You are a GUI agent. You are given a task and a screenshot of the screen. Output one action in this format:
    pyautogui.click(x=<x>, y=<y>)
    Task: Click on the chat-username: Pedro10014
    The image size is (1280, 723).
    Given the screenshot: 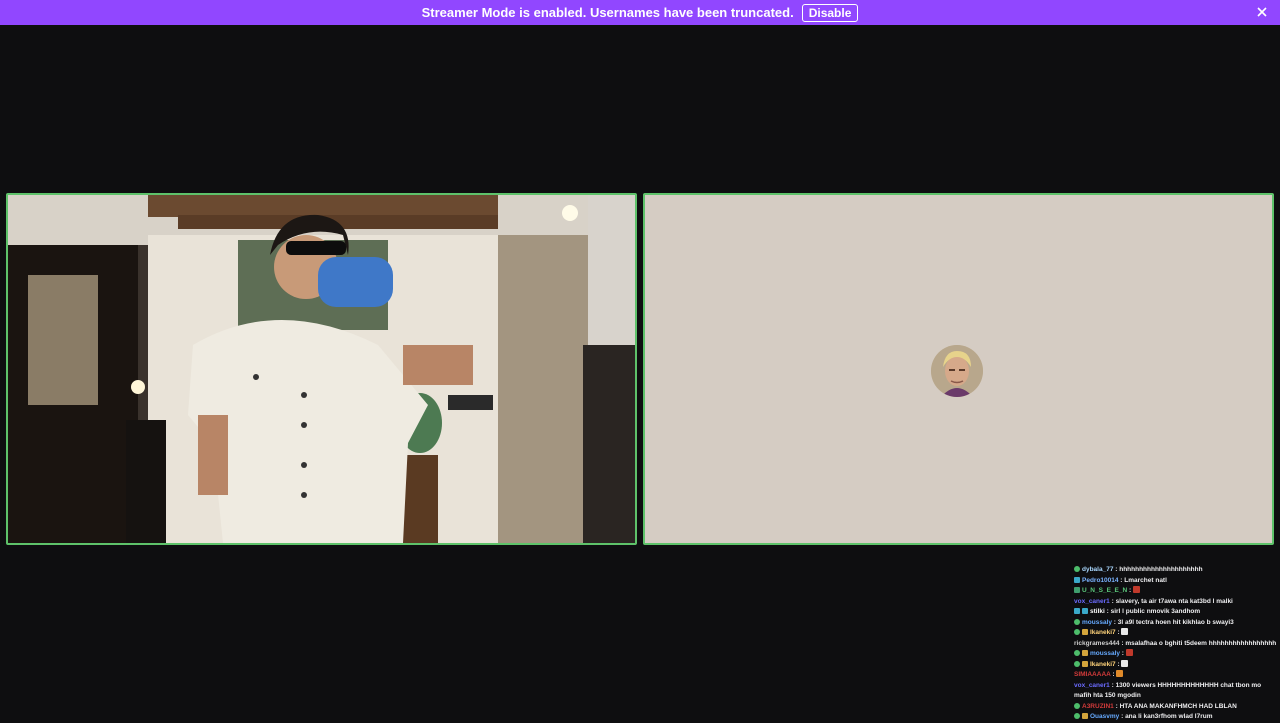 What is the action you would take?
    pyautogui.click(x=1100, y=580)
    